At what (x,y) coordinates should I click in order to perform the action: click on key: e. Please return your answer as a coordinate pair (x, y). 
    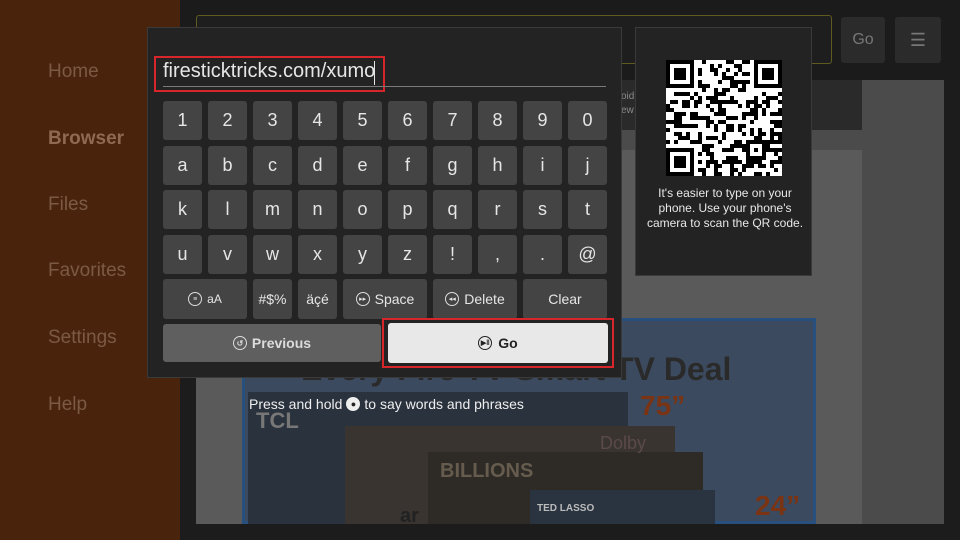
    Looking at the image, I should click on (362, 165).